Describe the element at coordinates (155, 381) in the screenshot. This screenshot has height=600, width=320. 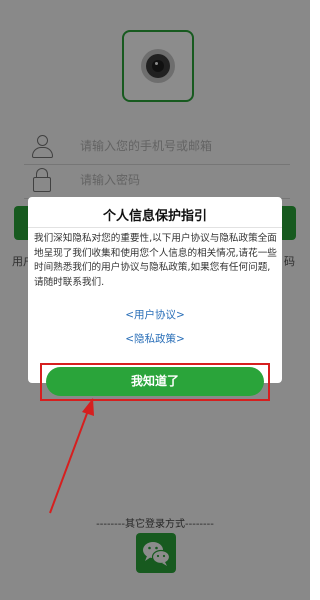
I see `confirm-button: 我知道了` at that location.